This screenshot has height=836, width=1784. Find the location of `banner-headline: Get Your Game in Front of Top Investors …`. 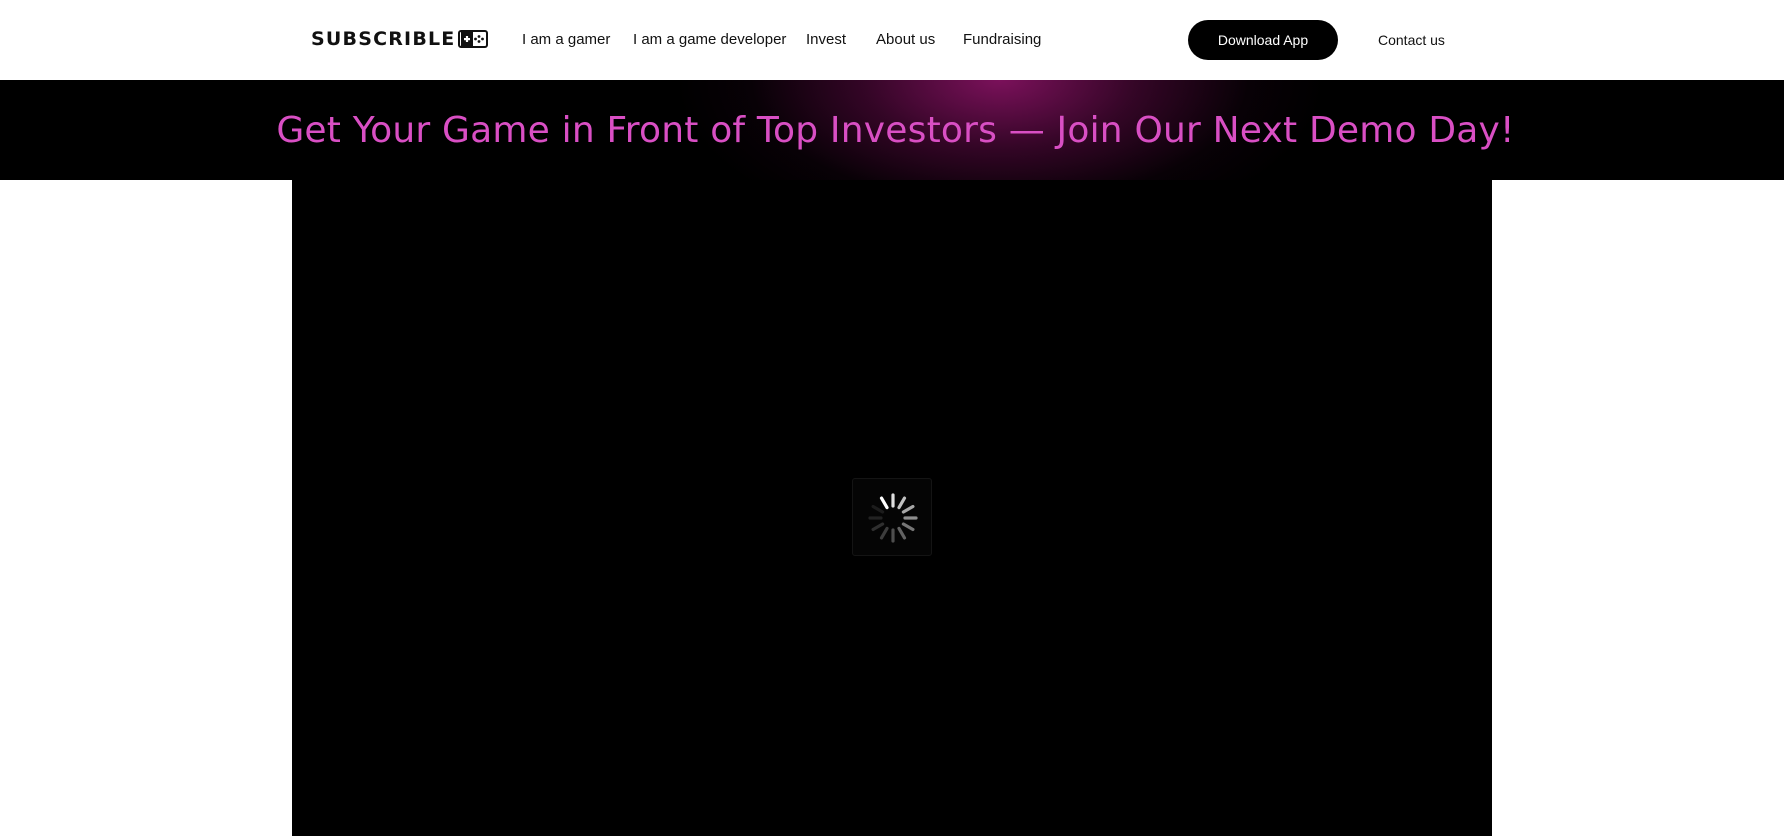

banner-headline: Get Your Game in Front of Top Investors … is located at coordinates (892, 130).